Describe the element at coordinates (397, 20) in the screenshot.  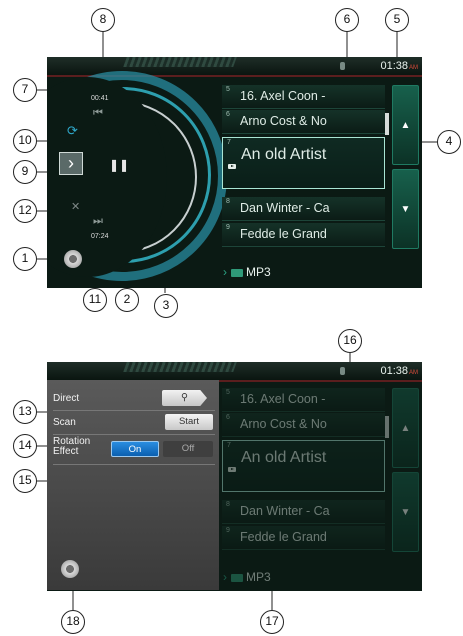
I see `callout-5: 5` at that location.